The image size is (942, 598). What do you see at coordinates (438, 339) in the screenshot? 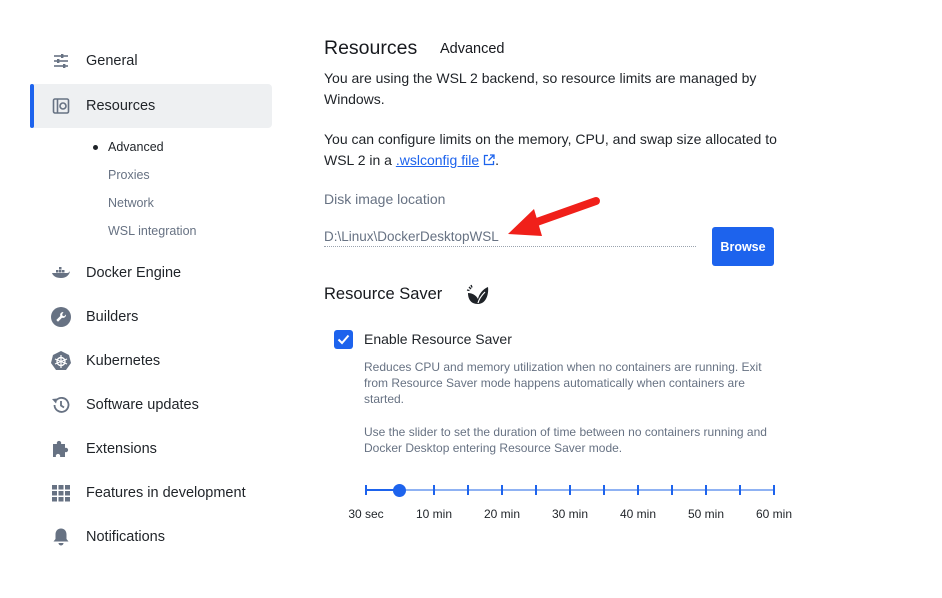
I see `enable-resource-saver-label: Enable Resource Saver` at bounding box center [438, 339].